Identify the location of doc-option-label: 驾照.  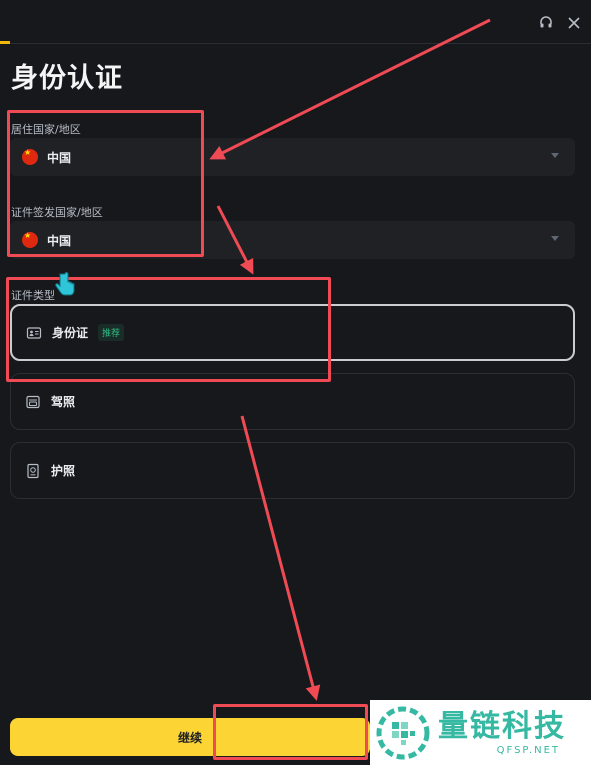
(63, 402).